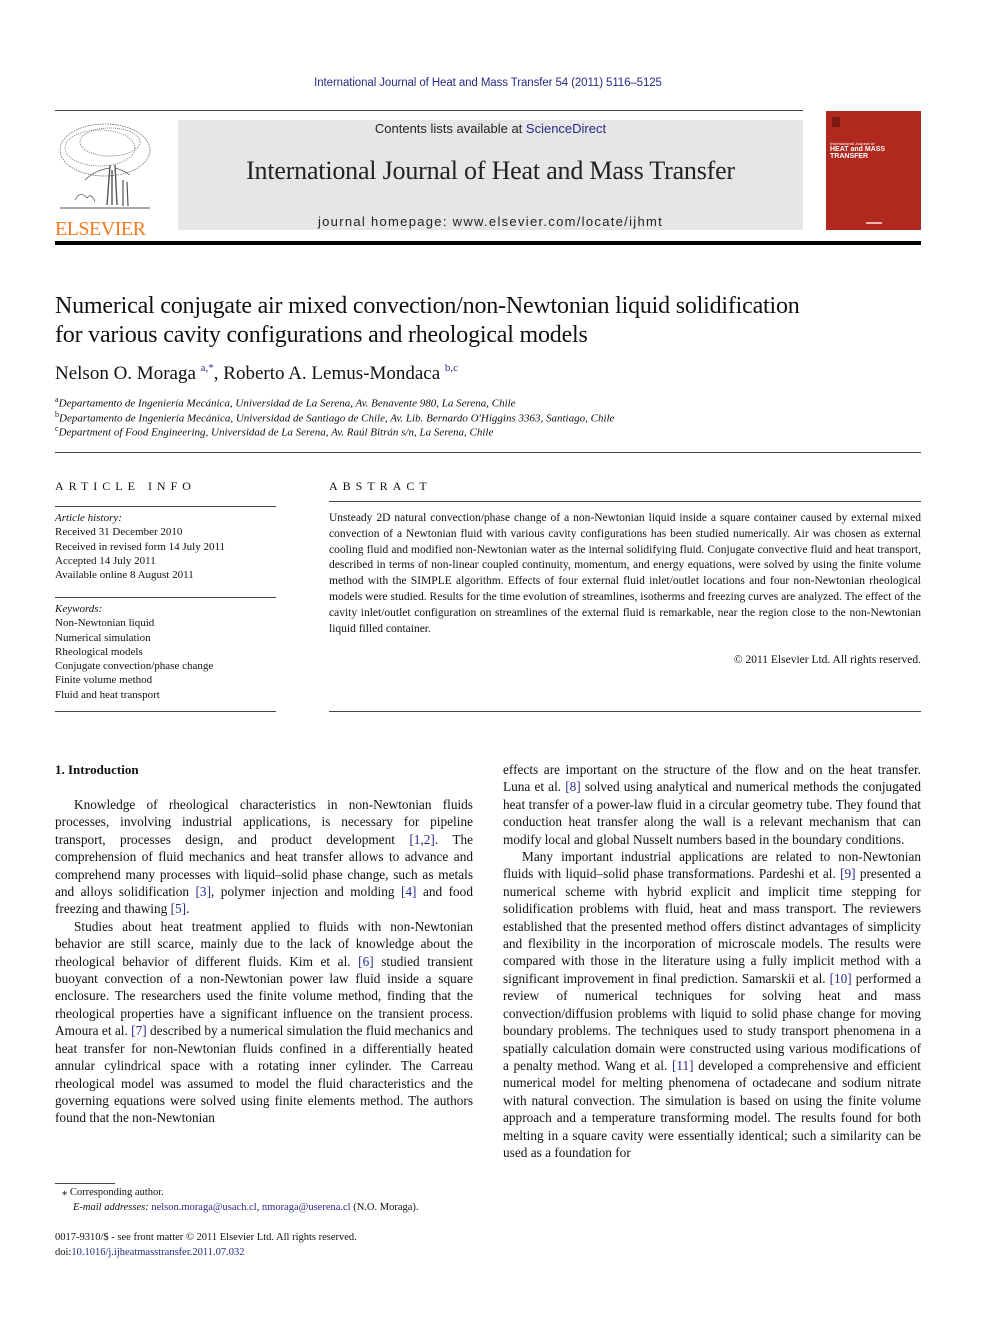  I want to click on reference-link: [10], so click(841, 978).